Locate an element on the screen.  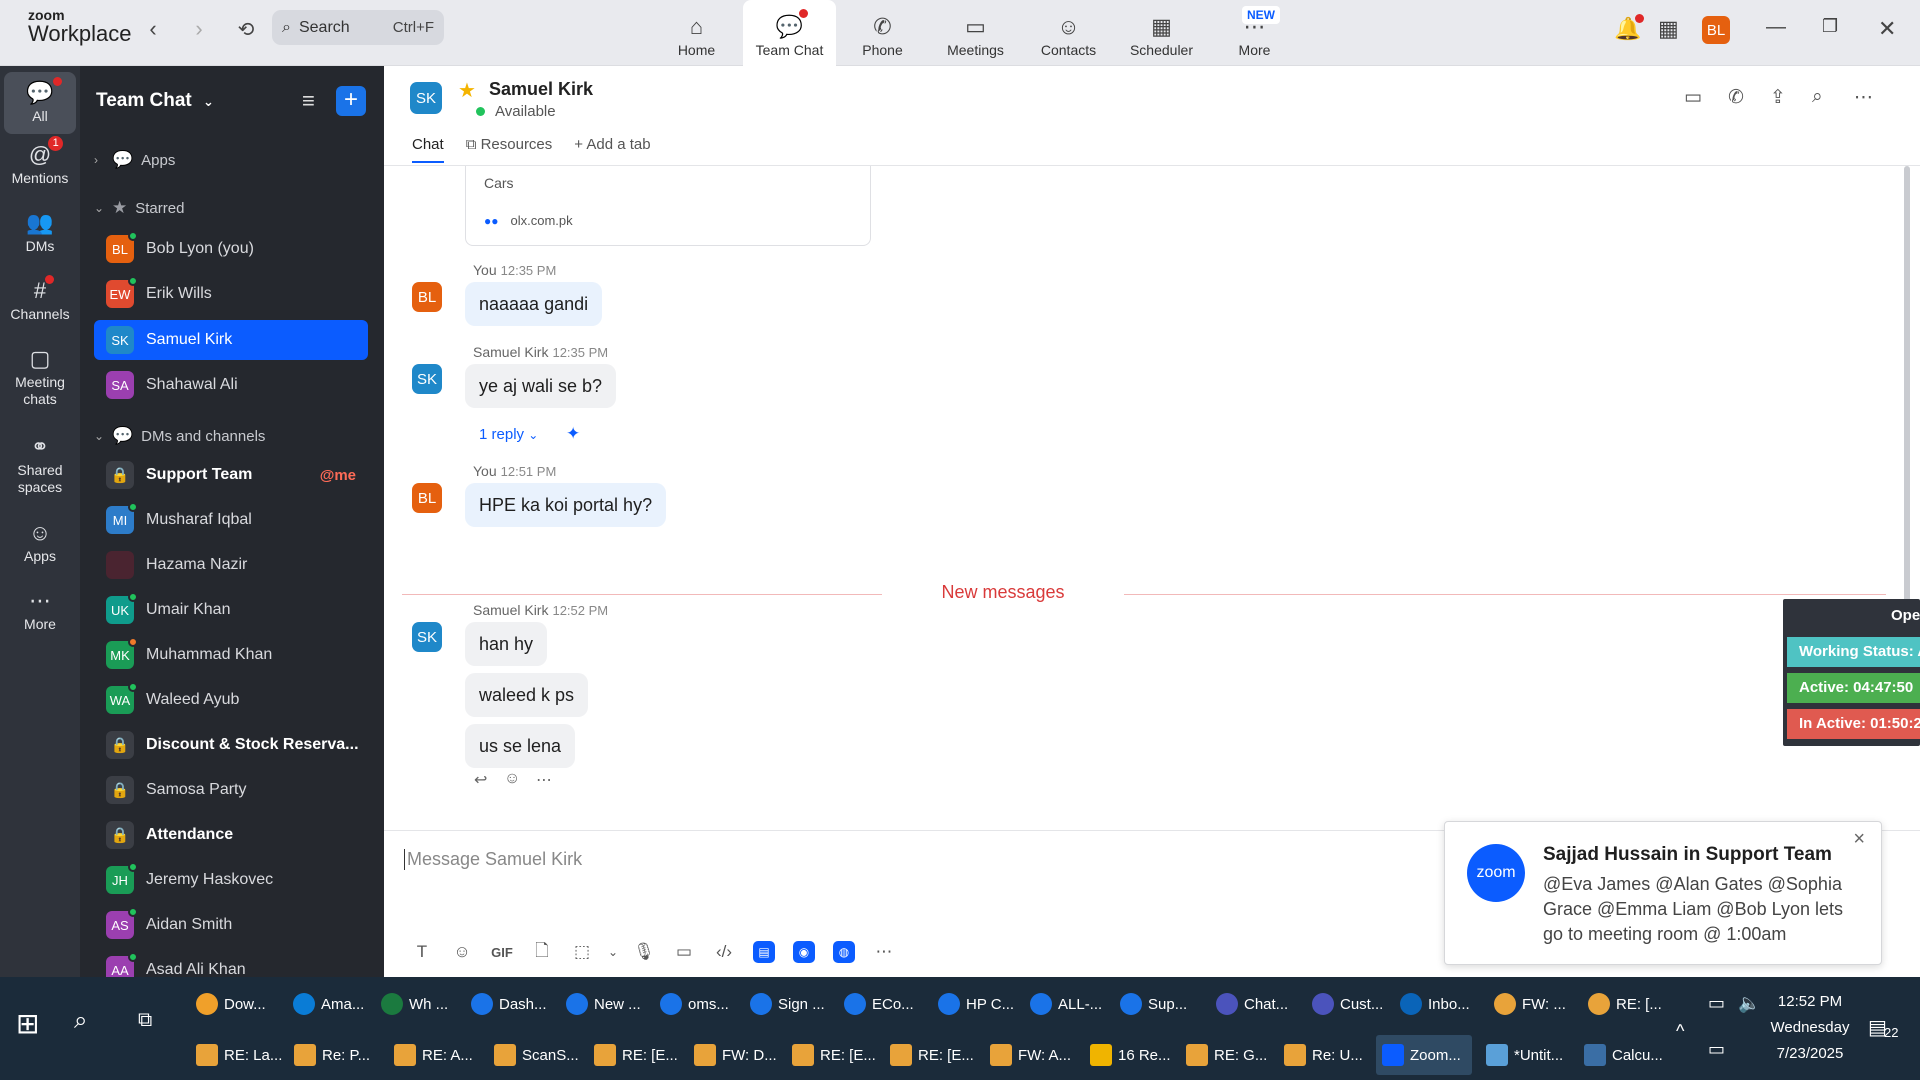
sidebar-item-musharaf-iqbal: MI Musharaf Iqbal is located at coordinates (231, 520).